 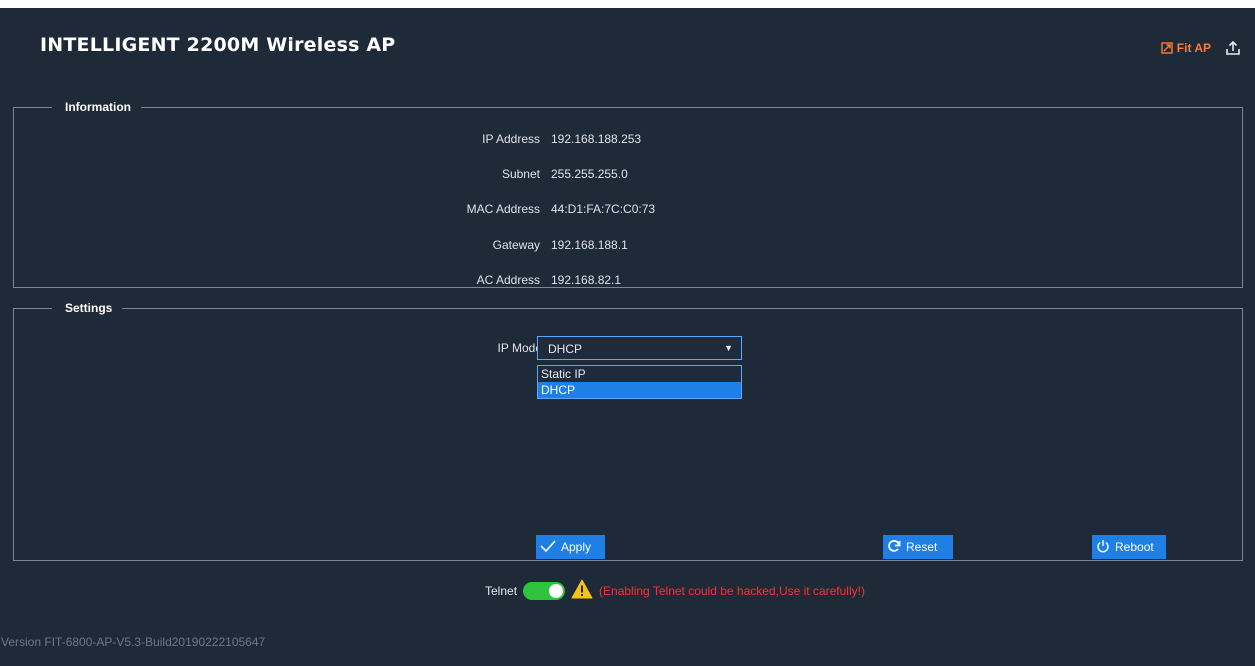 What do you see at coordinates (1134, 547) in the screenshot?
I see `reboot-label: Reboot` at bounding box center [1134, 547].